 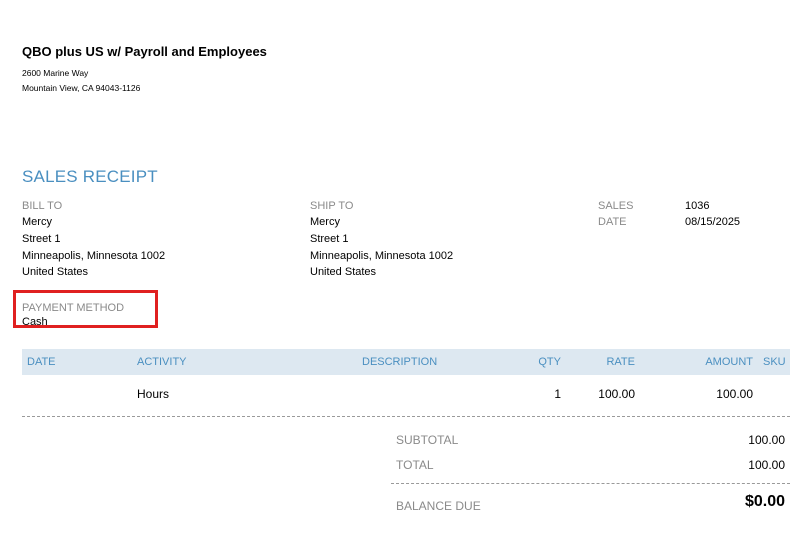 I want to click on ship-to-country: United States, so click(x=343, y=272).